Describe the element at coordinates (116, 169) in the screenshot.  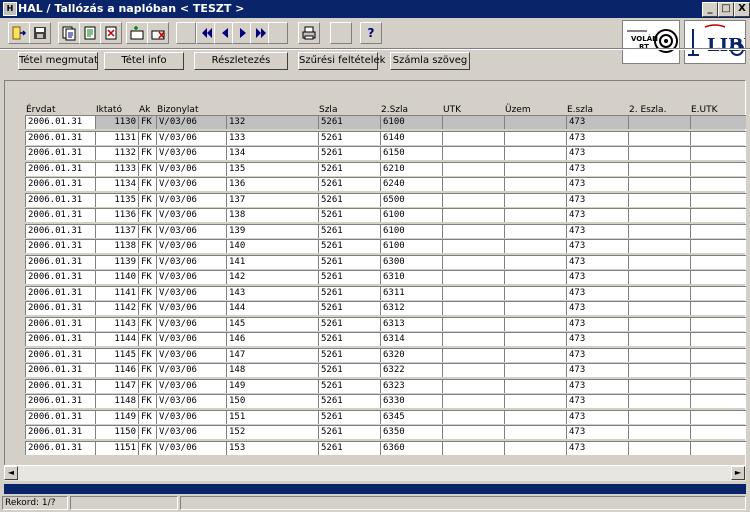
I see `table-cell: 1133` at that location.